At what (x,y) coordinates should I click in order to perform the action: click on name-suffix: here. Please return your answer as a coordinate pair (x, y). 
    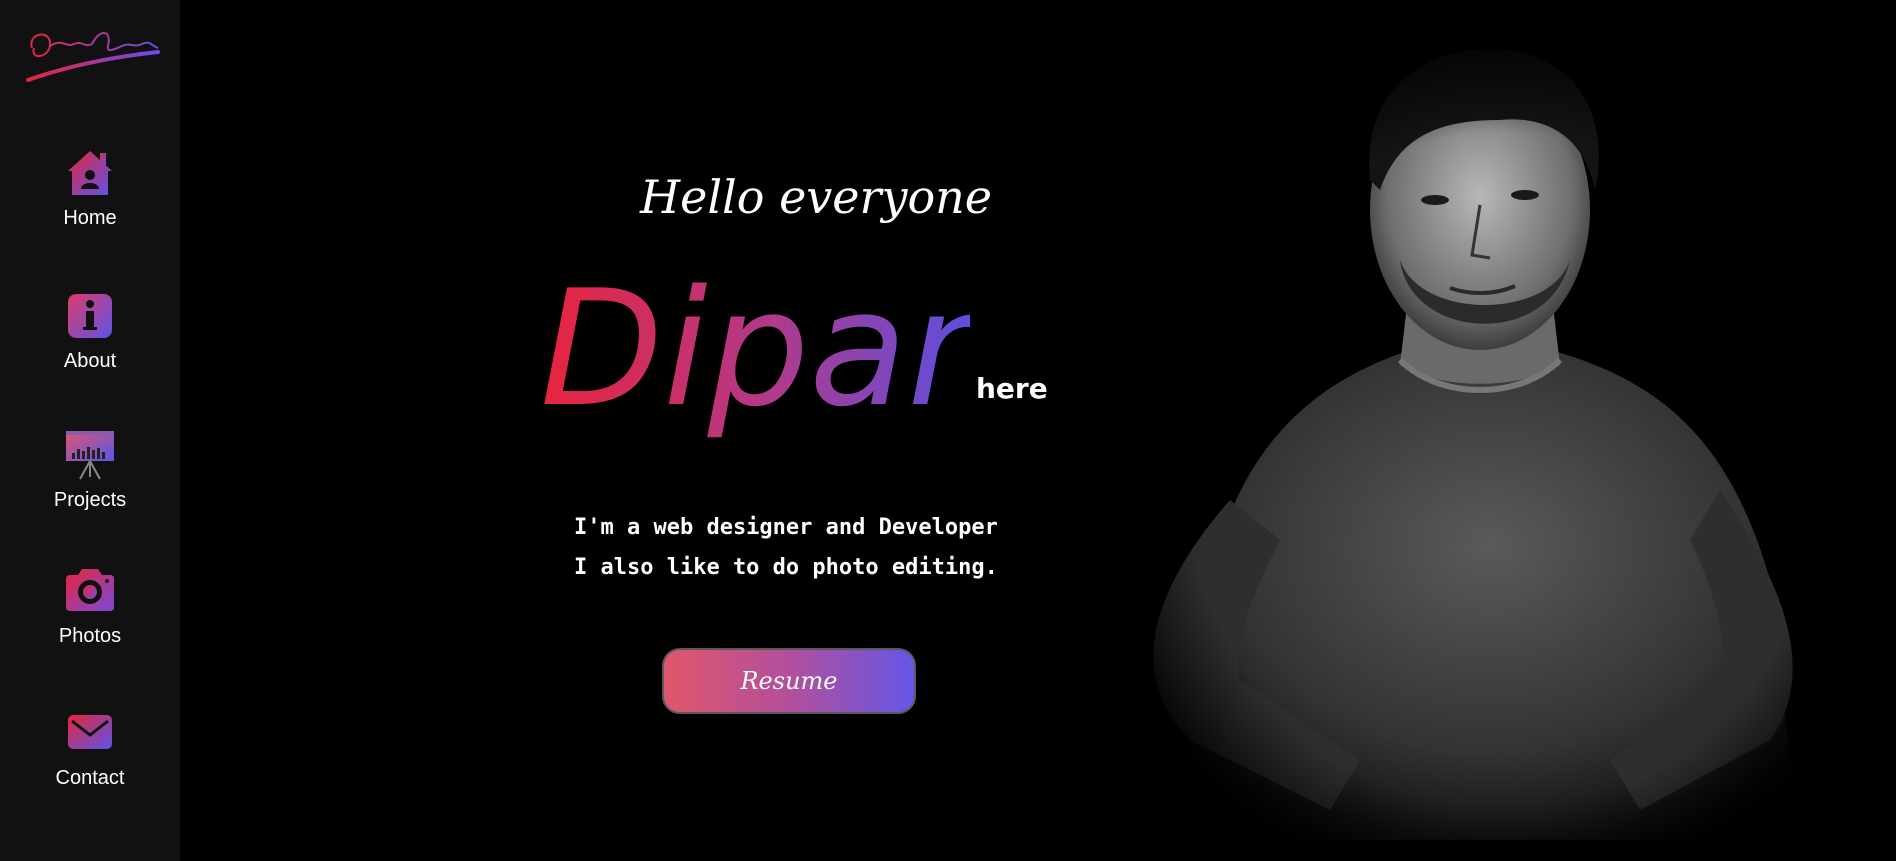
    Looking at the image, I should click on (1012, 388).